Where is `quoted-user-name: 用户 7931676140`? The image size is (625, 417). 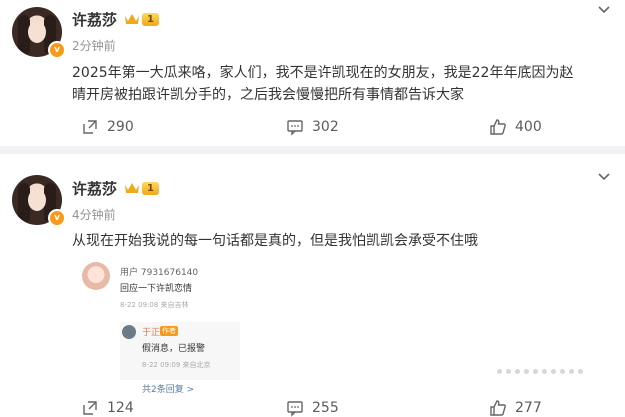
quoted-user-name: 用户 7931676140 is located at coordinates (159, 273).